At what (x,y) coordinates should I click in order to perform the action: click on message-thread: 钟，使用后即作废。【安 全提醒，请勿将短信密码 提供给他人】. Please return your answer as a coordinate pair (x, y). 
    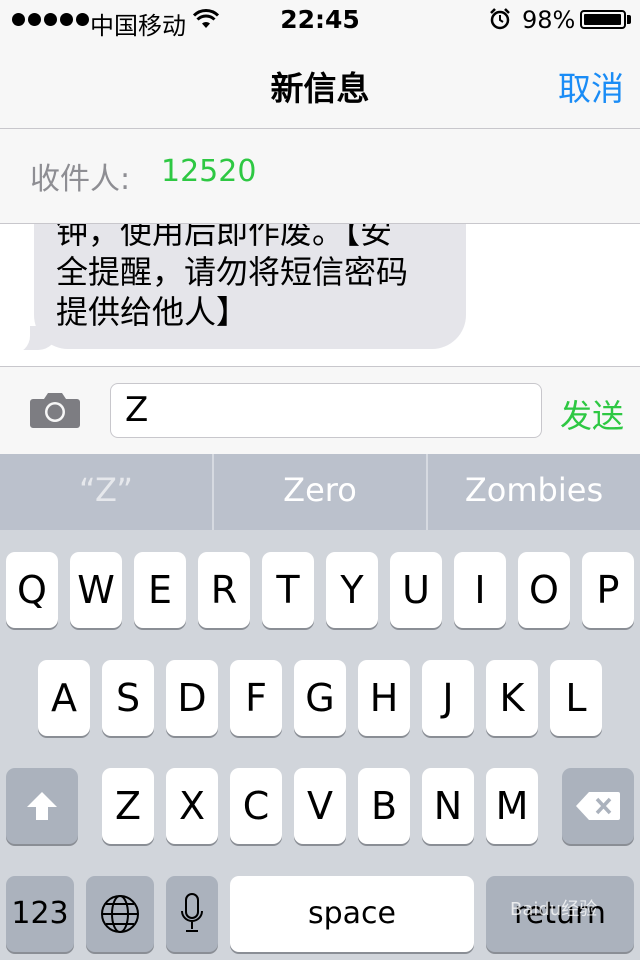
    Looking at the image, I should click on (320, 295).